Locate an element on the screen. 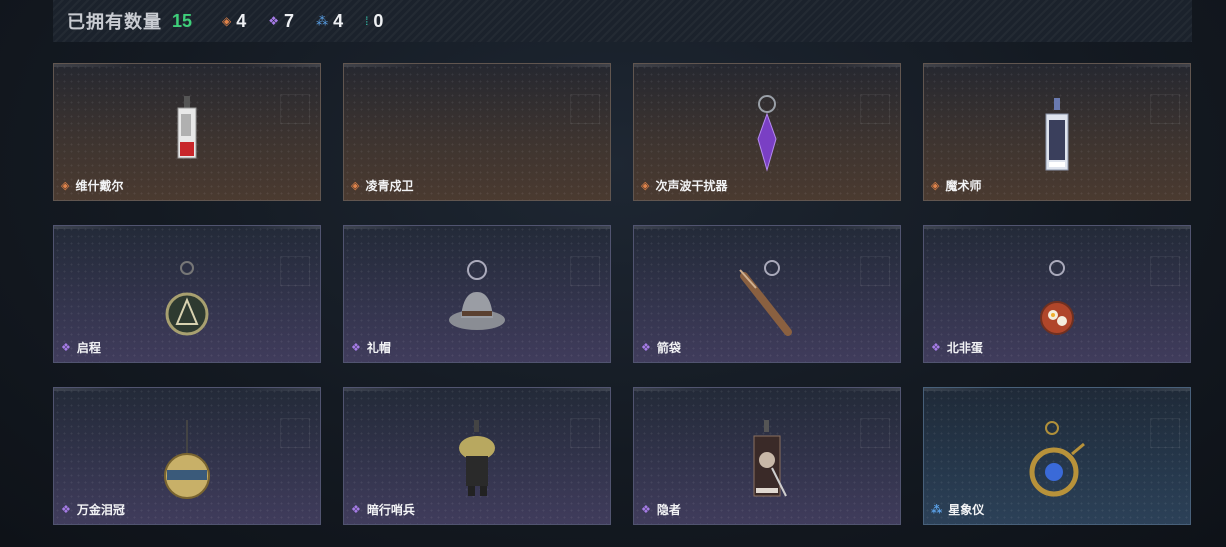 The height and width of the screenshot is (547, 1226). quiver-charm-icon is located at coordinates (765, 298).